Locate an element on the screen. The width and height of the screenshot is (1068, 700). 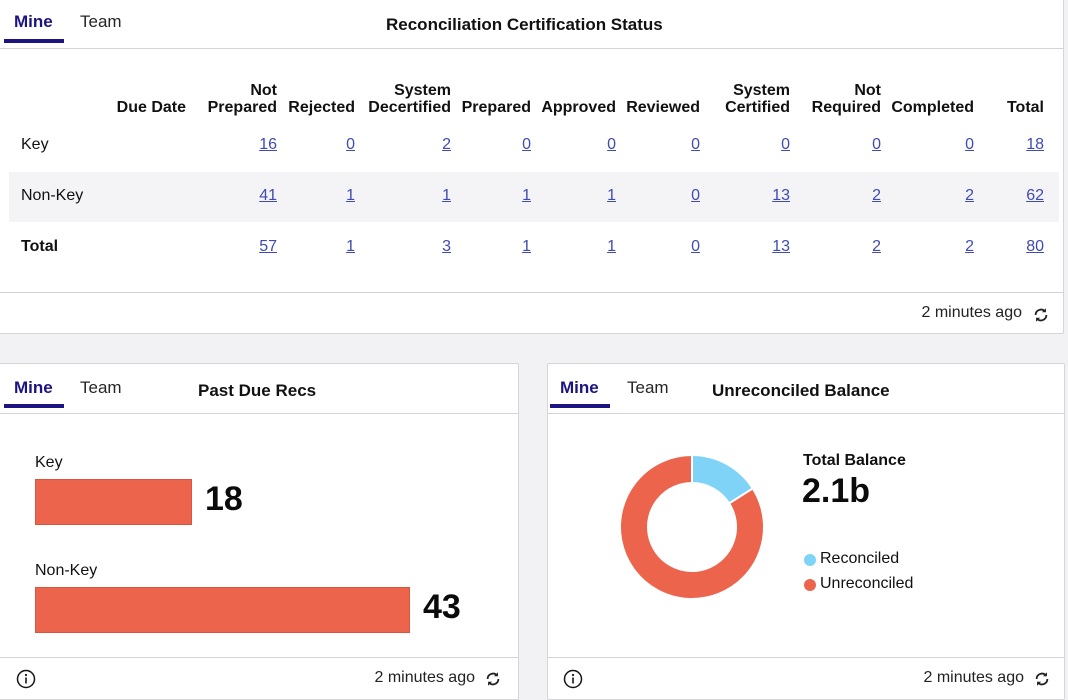
column-header: Approved is located at coordinates (578, 99).